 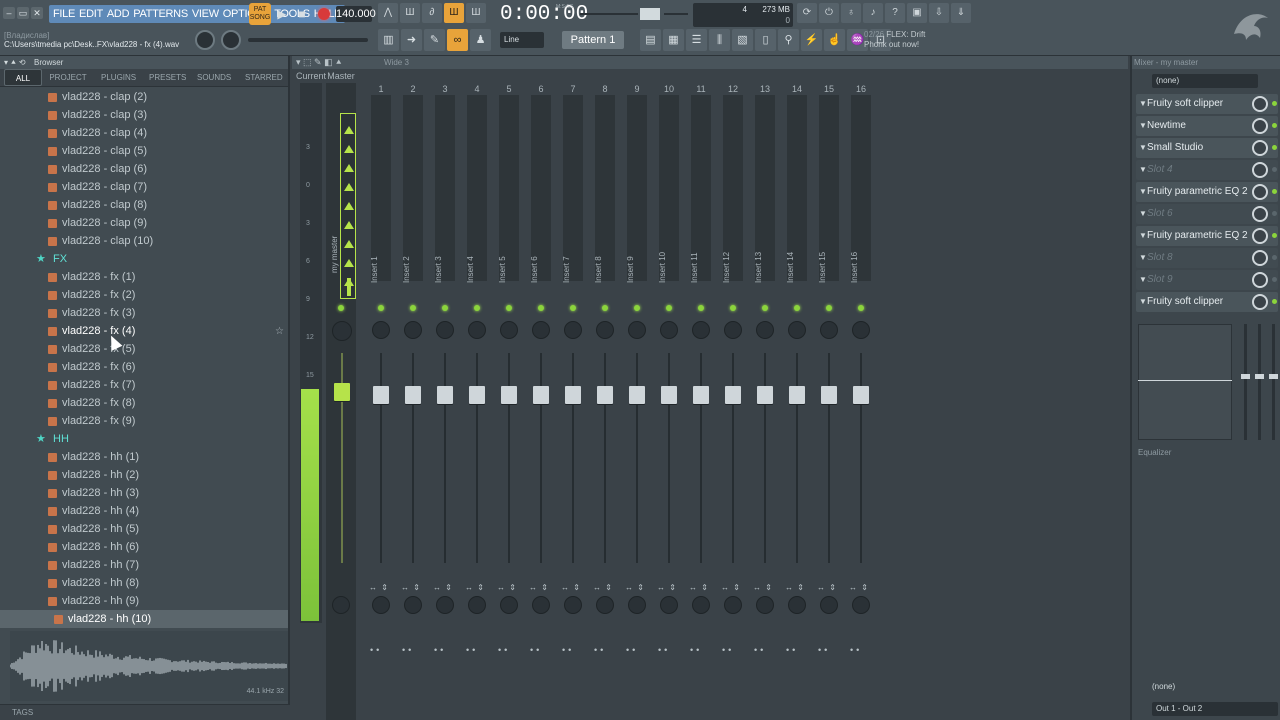 I want to click on cpu-memory-monitor: 4 273 MB 0, so click(x=743, y=15).